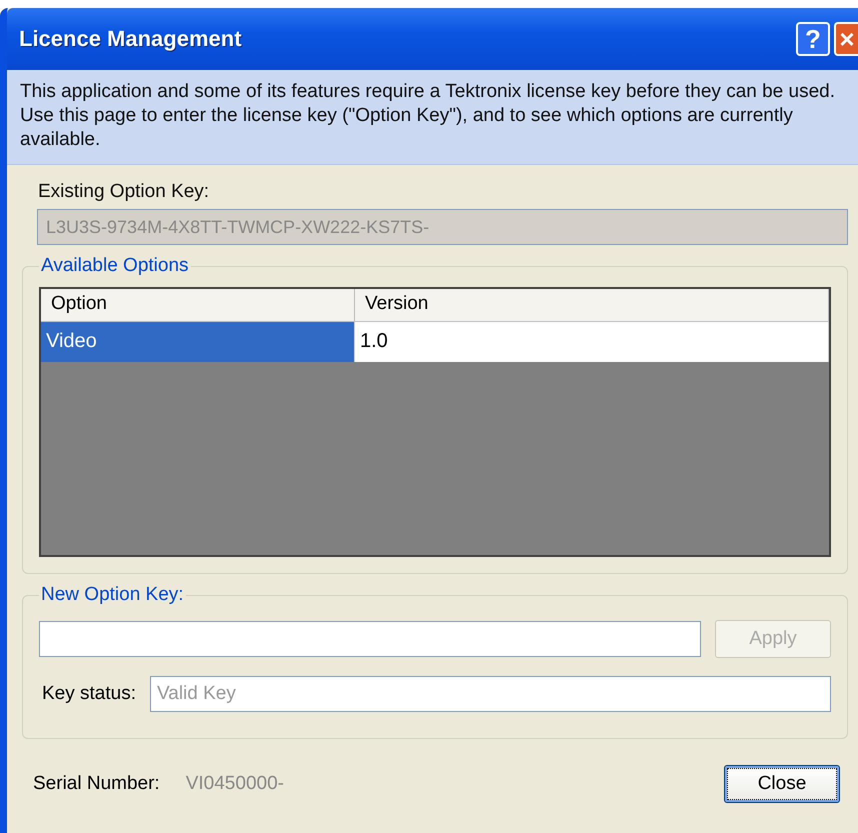 The image size is (858, 833). I want to click on existing-key-field: L3U3S-9734M-4X8TT-TWMCP-XW222-KS7TS-, so click(442, 227).